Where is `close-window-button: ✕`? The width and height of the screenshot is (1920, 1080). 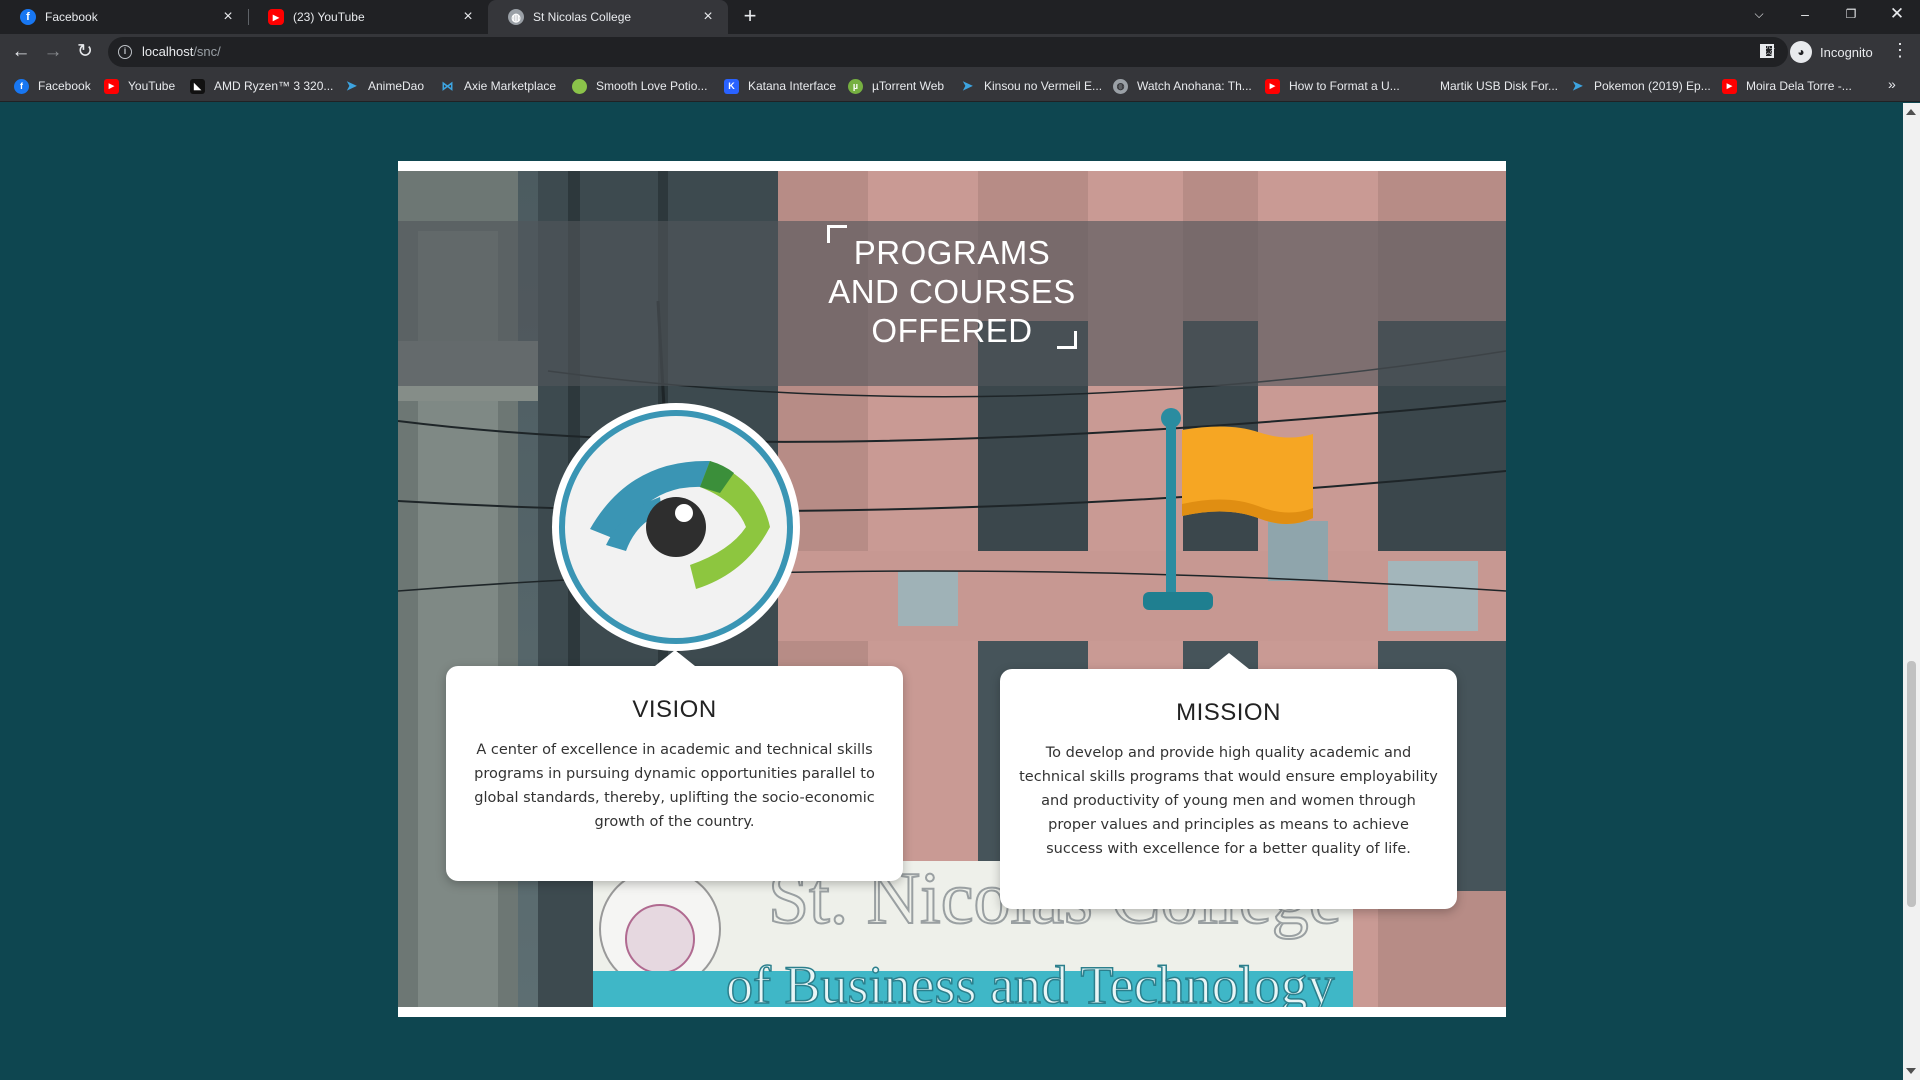 close-window-button: ✕ is located at coordinates (1897, 15).